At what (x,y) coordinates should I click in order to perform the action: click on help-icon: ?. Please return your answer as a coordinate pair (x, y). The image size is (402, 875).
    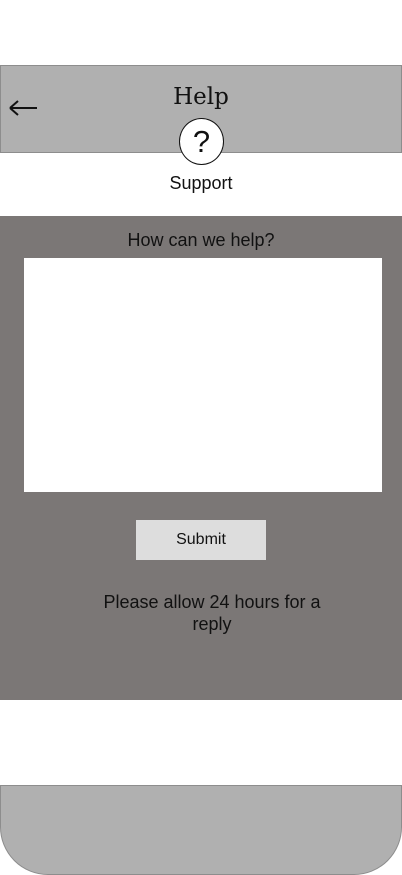
    Looking at the image, I should click on (201, 141).